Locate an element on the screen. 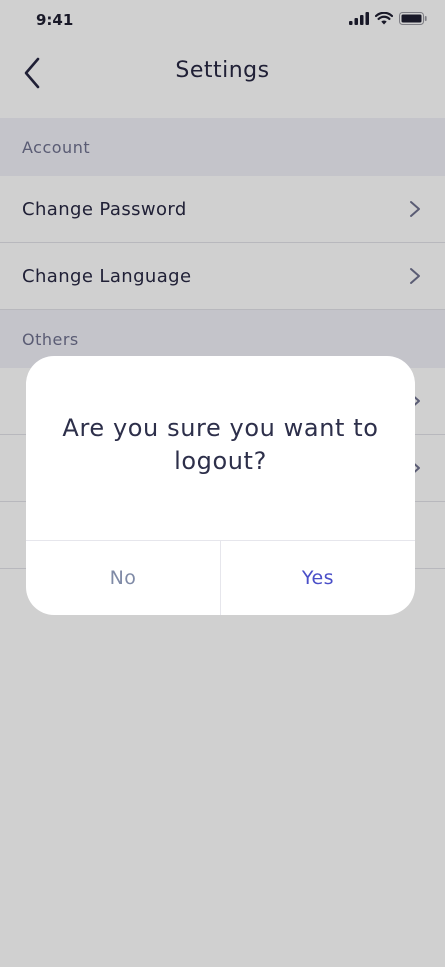 Image resolution: width=445 pixels, height=967 pixels. yes-button: Yes is located at coordinates (318, 578).